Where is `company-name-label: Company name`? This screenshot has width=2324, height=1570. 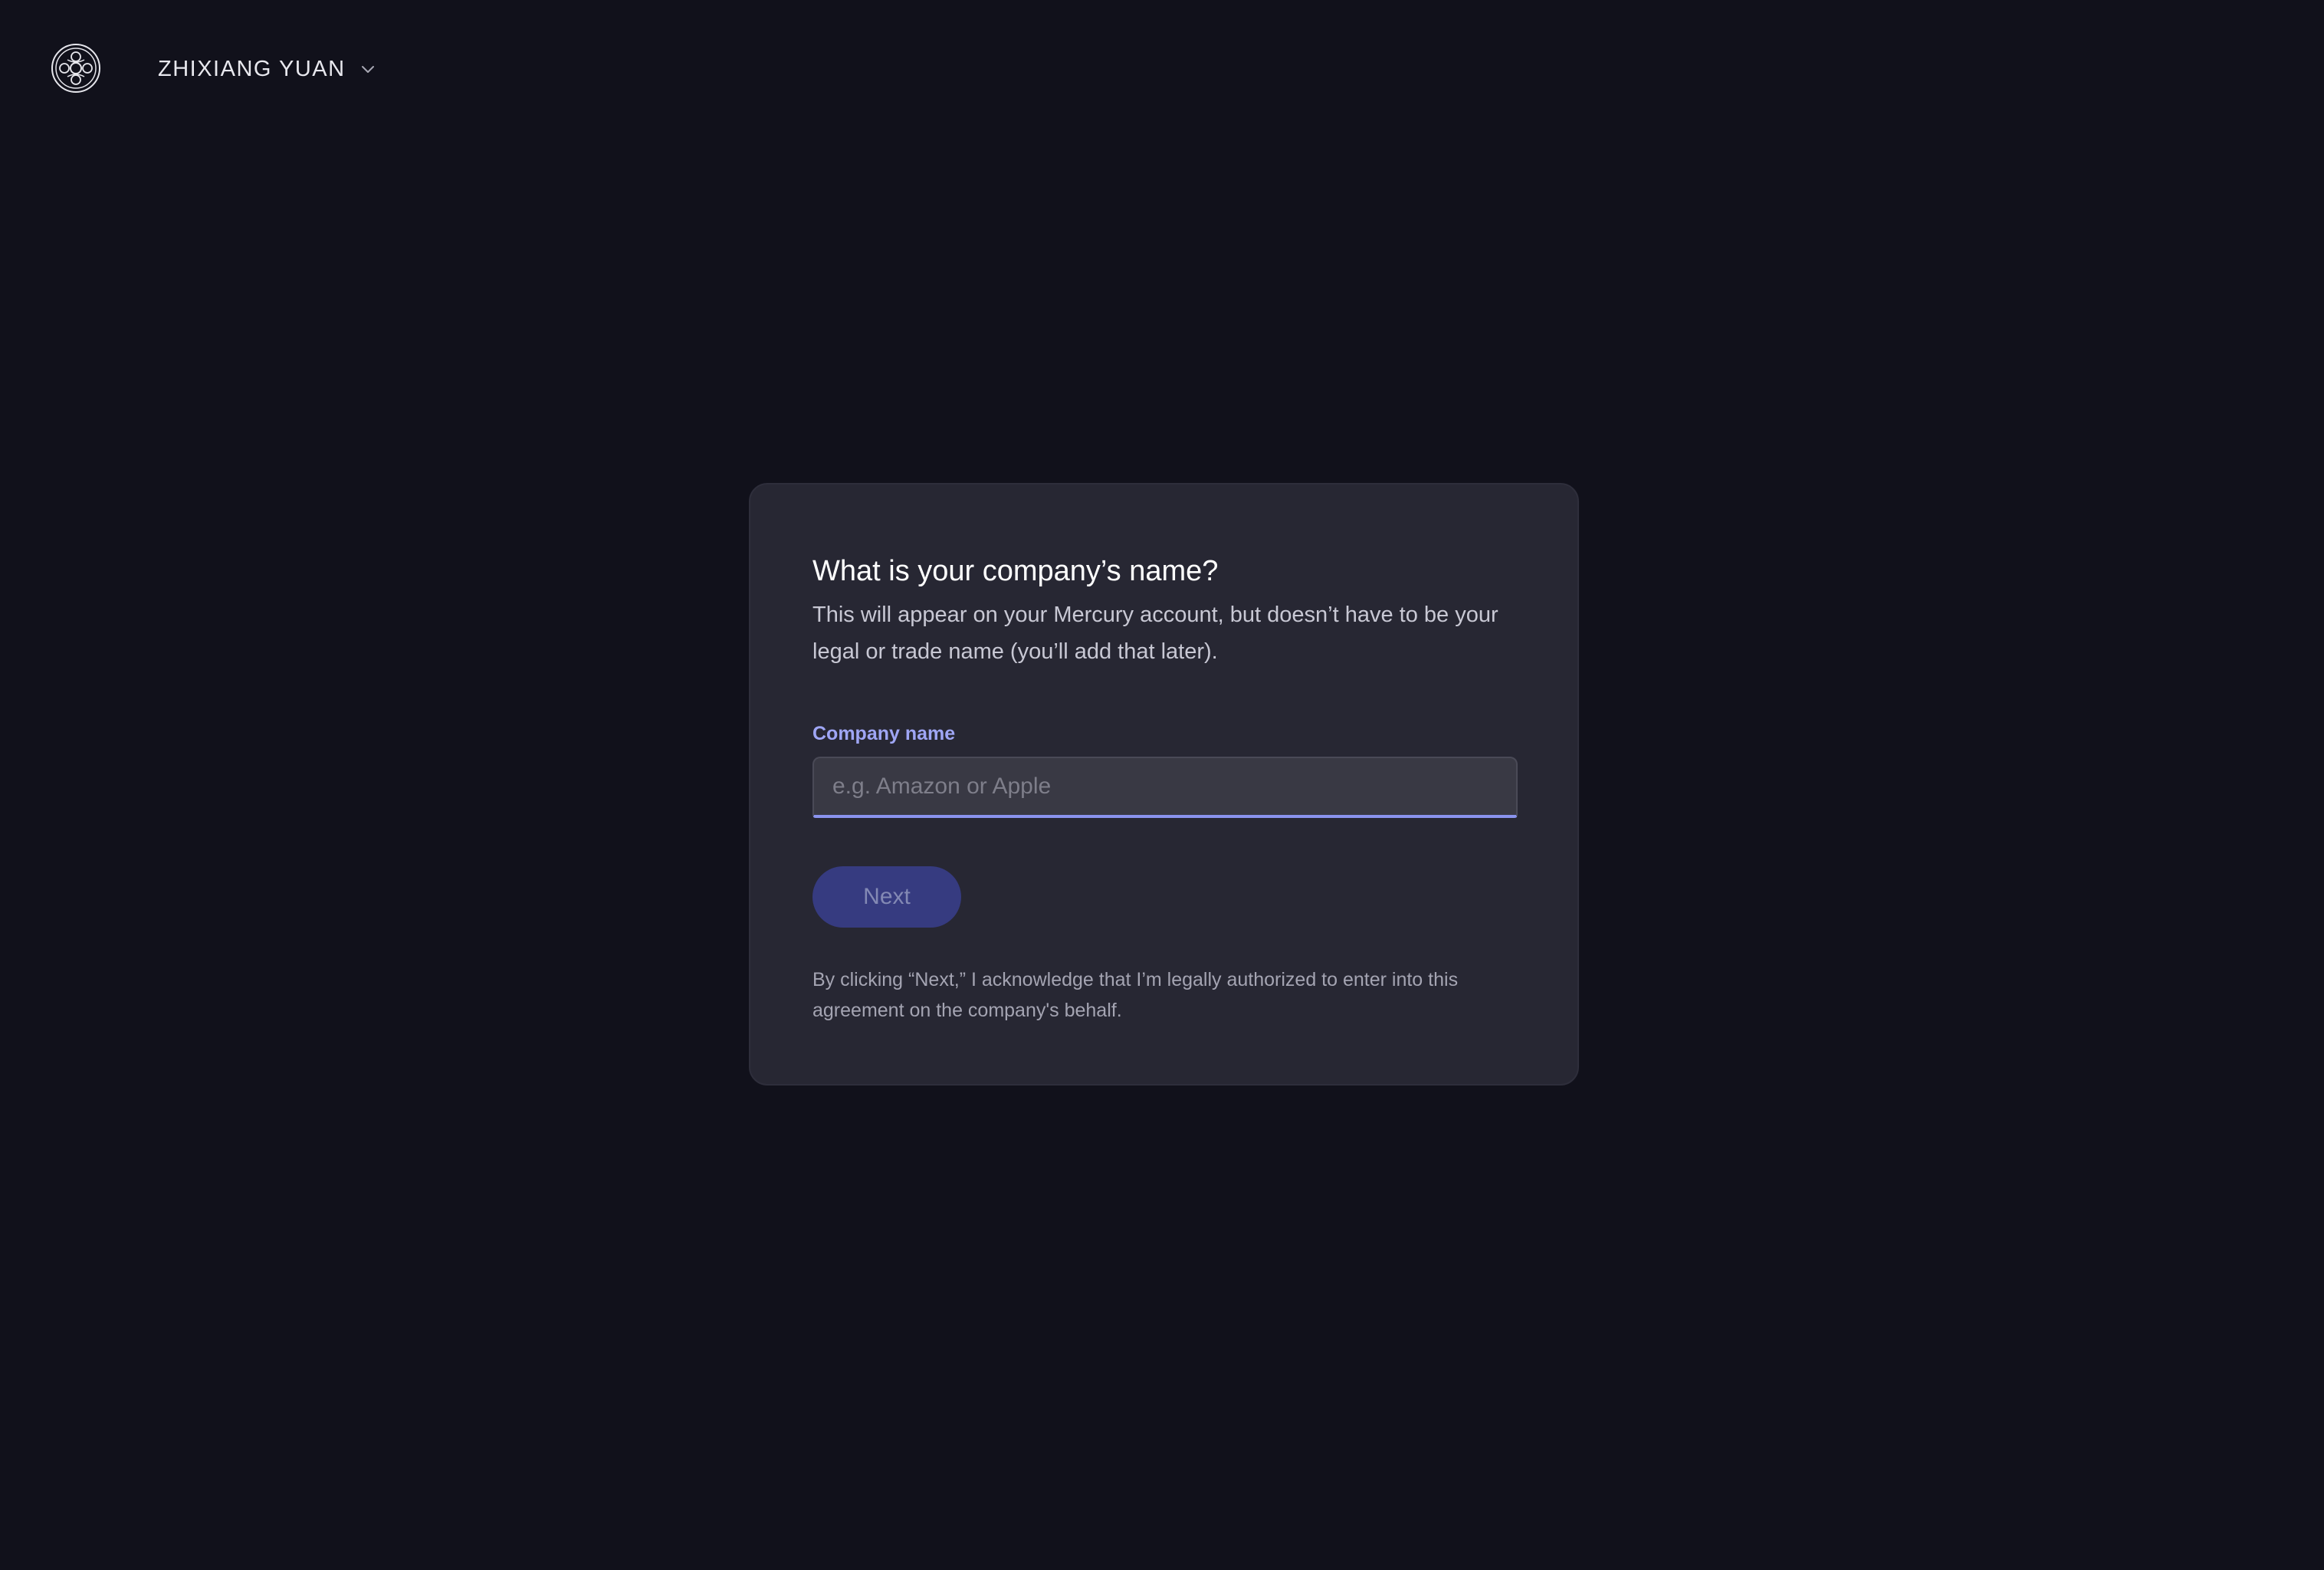
company-name-label: Company name is located at coordinates (884, 733).